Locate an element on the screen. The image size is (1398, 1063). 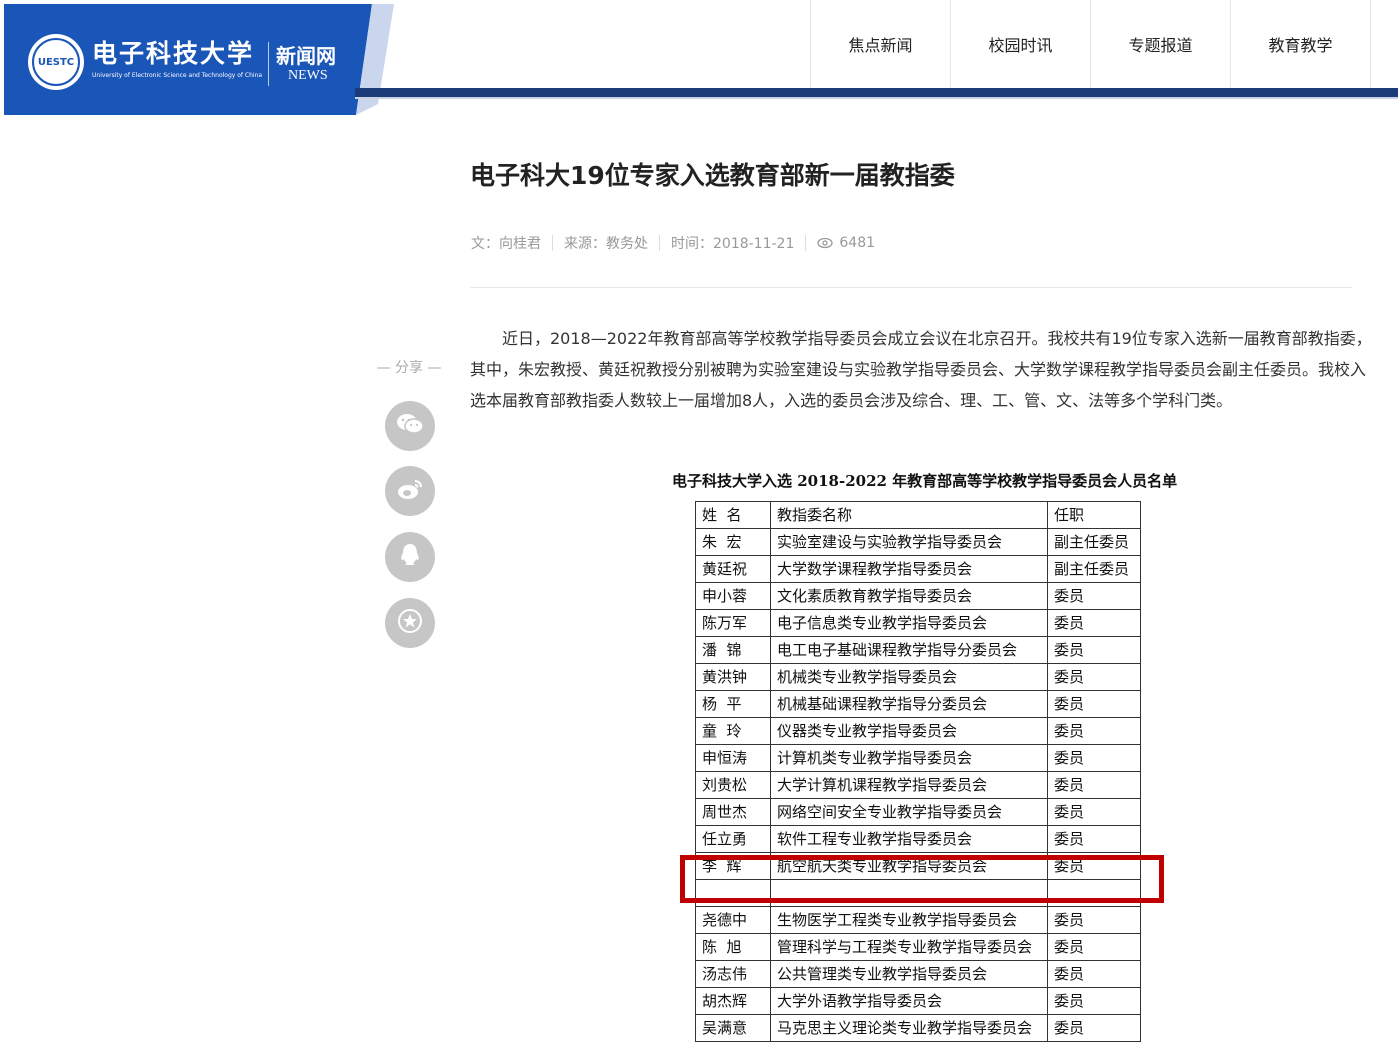
table-row: 汤志伟 公共管理类专业教学指导委员会 委员 is located at coordinates (918, 974).